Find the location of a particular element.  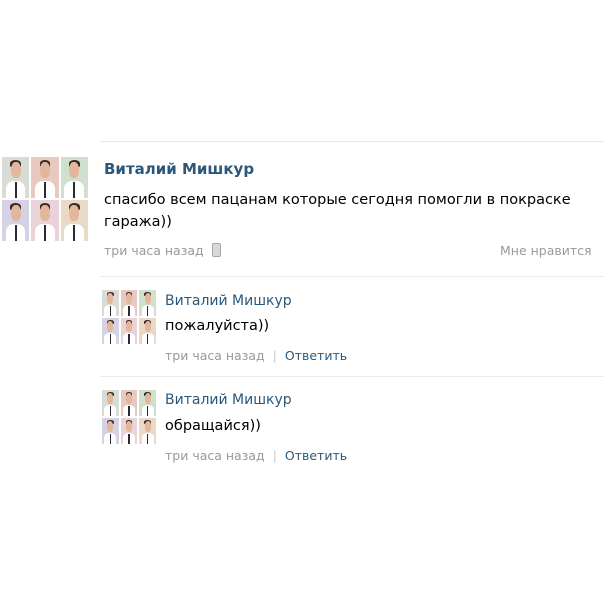

post-author-name: Виталий Мишкур is located at coordinates (179, 169).